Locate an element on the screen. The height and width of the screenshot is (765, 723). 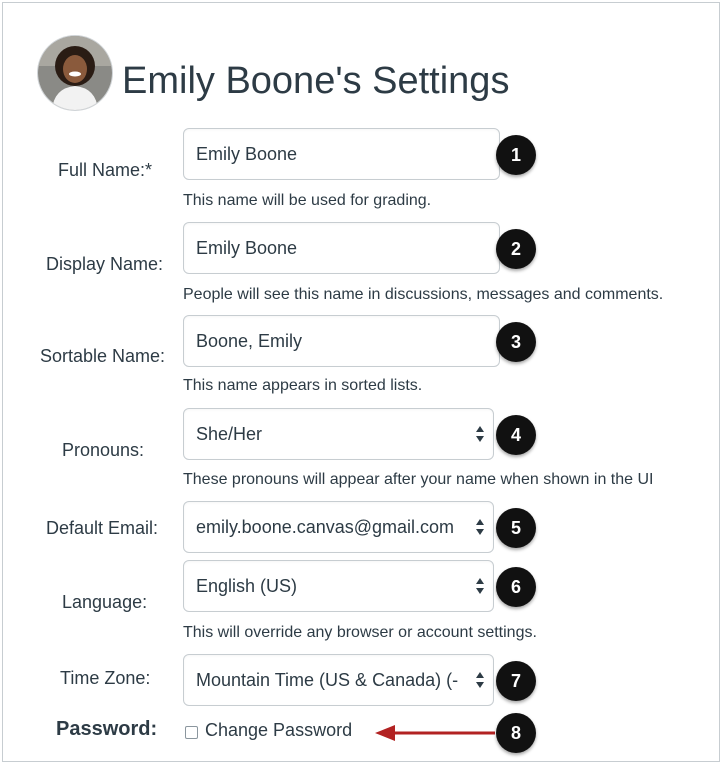
default-email-label: Default Email: is located at coordinates (102, 528).